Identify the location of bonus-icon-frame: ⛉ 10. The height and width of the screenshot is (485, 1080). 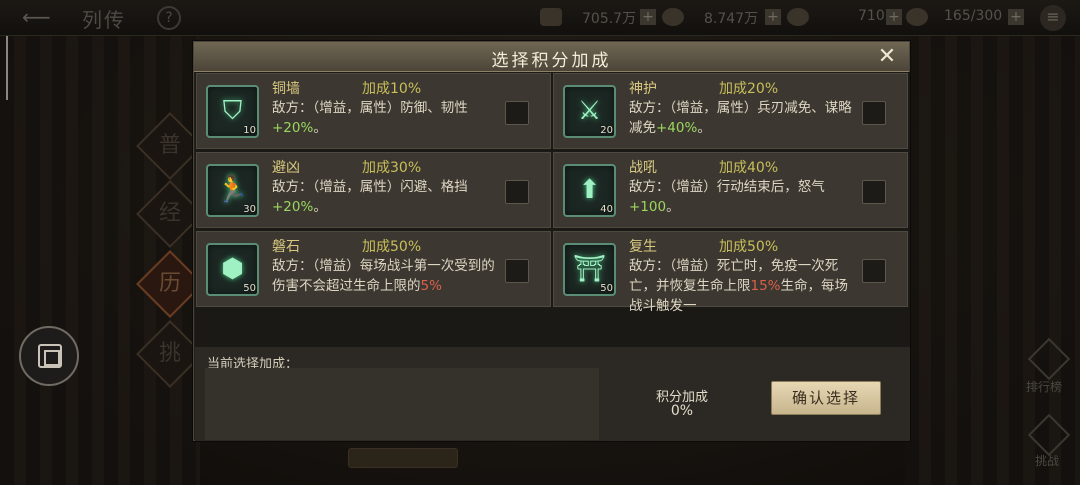
(232, 111).